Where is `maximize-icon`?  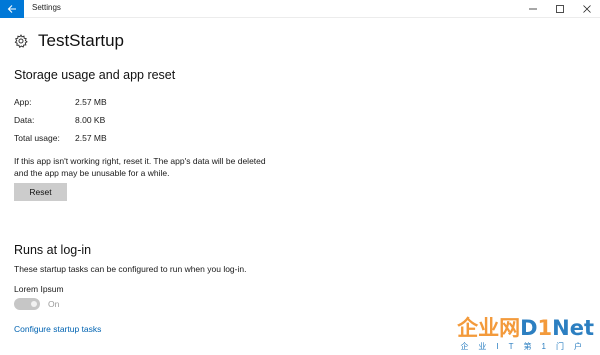
maximize-icon is located at coordinates (559, 9).